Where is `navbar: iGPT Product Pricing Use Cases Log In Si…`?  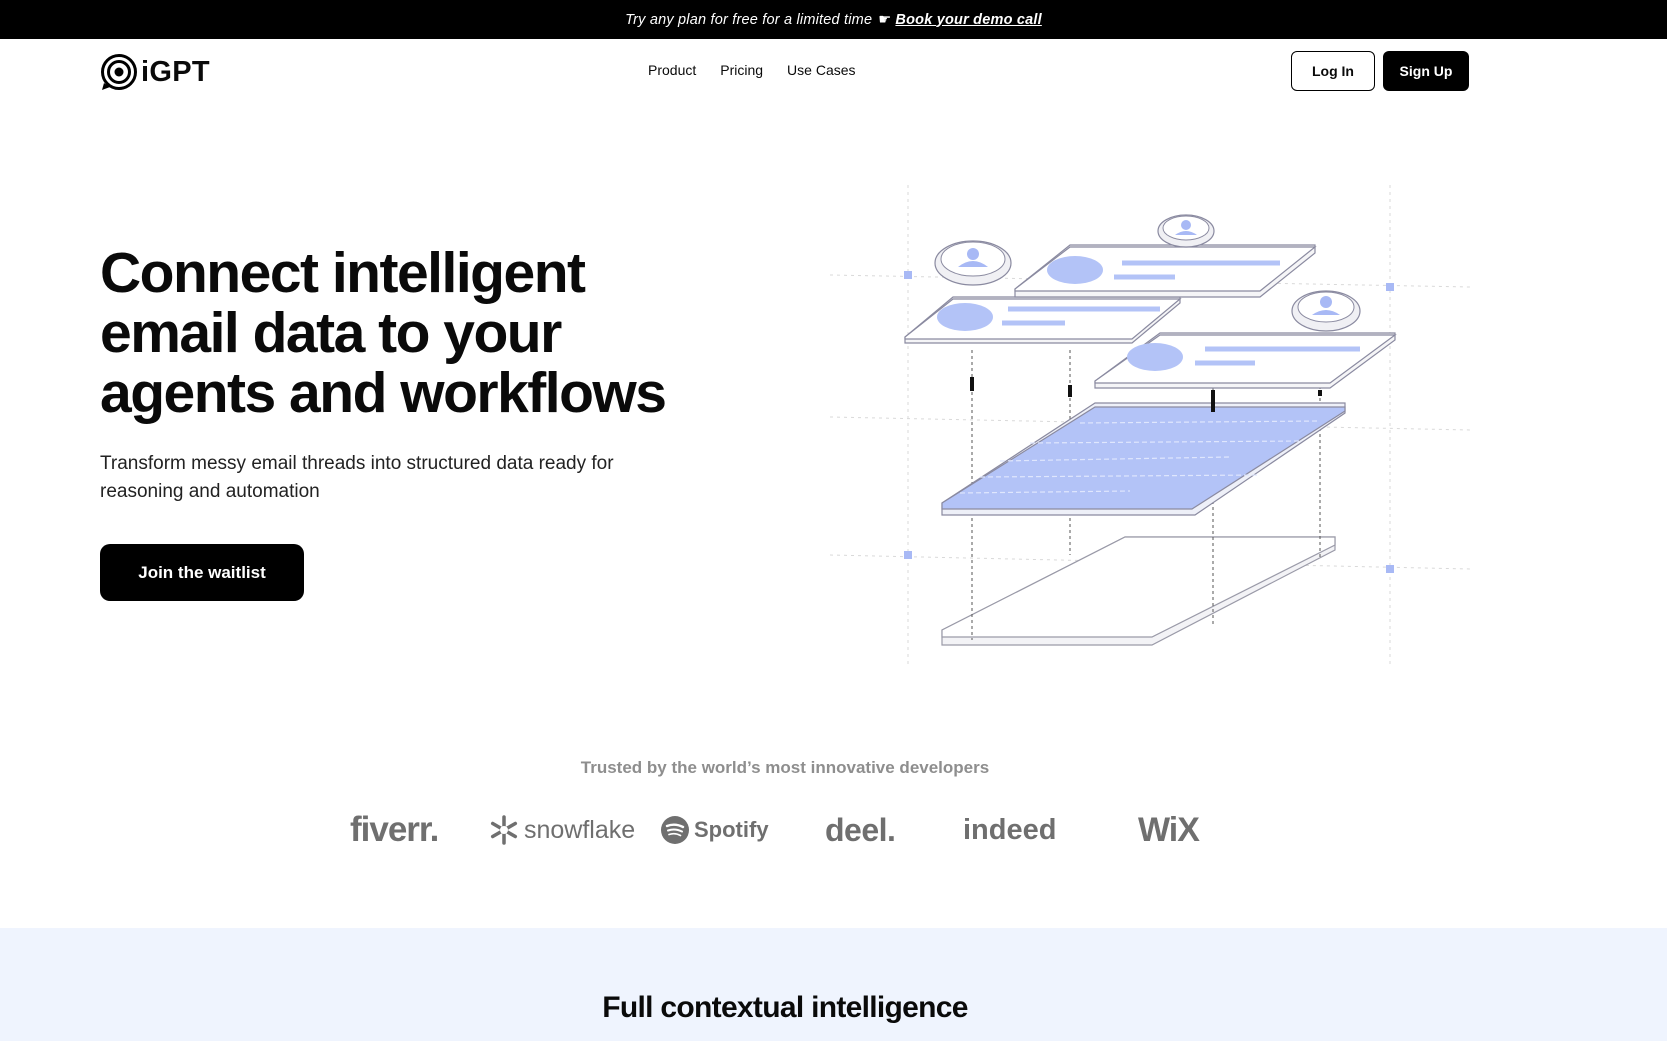
navbar: iGPT Product Pricing Use Cases Log In Si… is located at coordinates (833, 71).